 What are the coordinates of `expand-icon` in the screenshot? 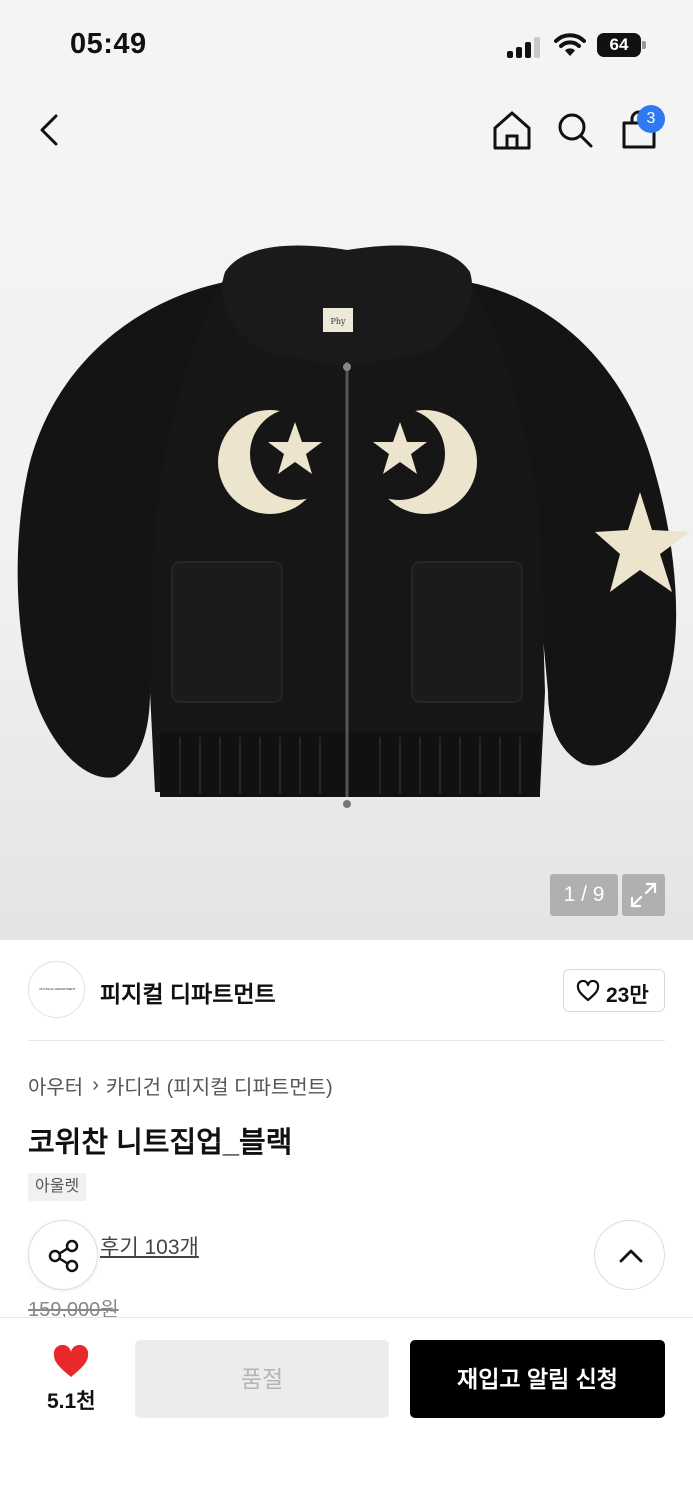 It's located at (643, 895).